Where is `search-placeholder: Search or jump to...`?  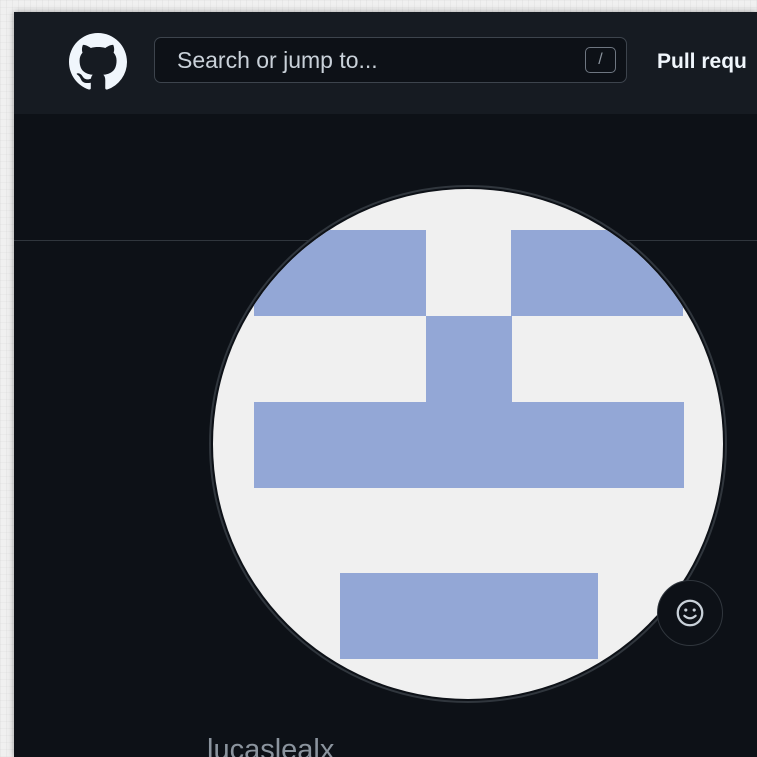
search-placeholder: Search or jump to... is located at coordinates (277, 60).